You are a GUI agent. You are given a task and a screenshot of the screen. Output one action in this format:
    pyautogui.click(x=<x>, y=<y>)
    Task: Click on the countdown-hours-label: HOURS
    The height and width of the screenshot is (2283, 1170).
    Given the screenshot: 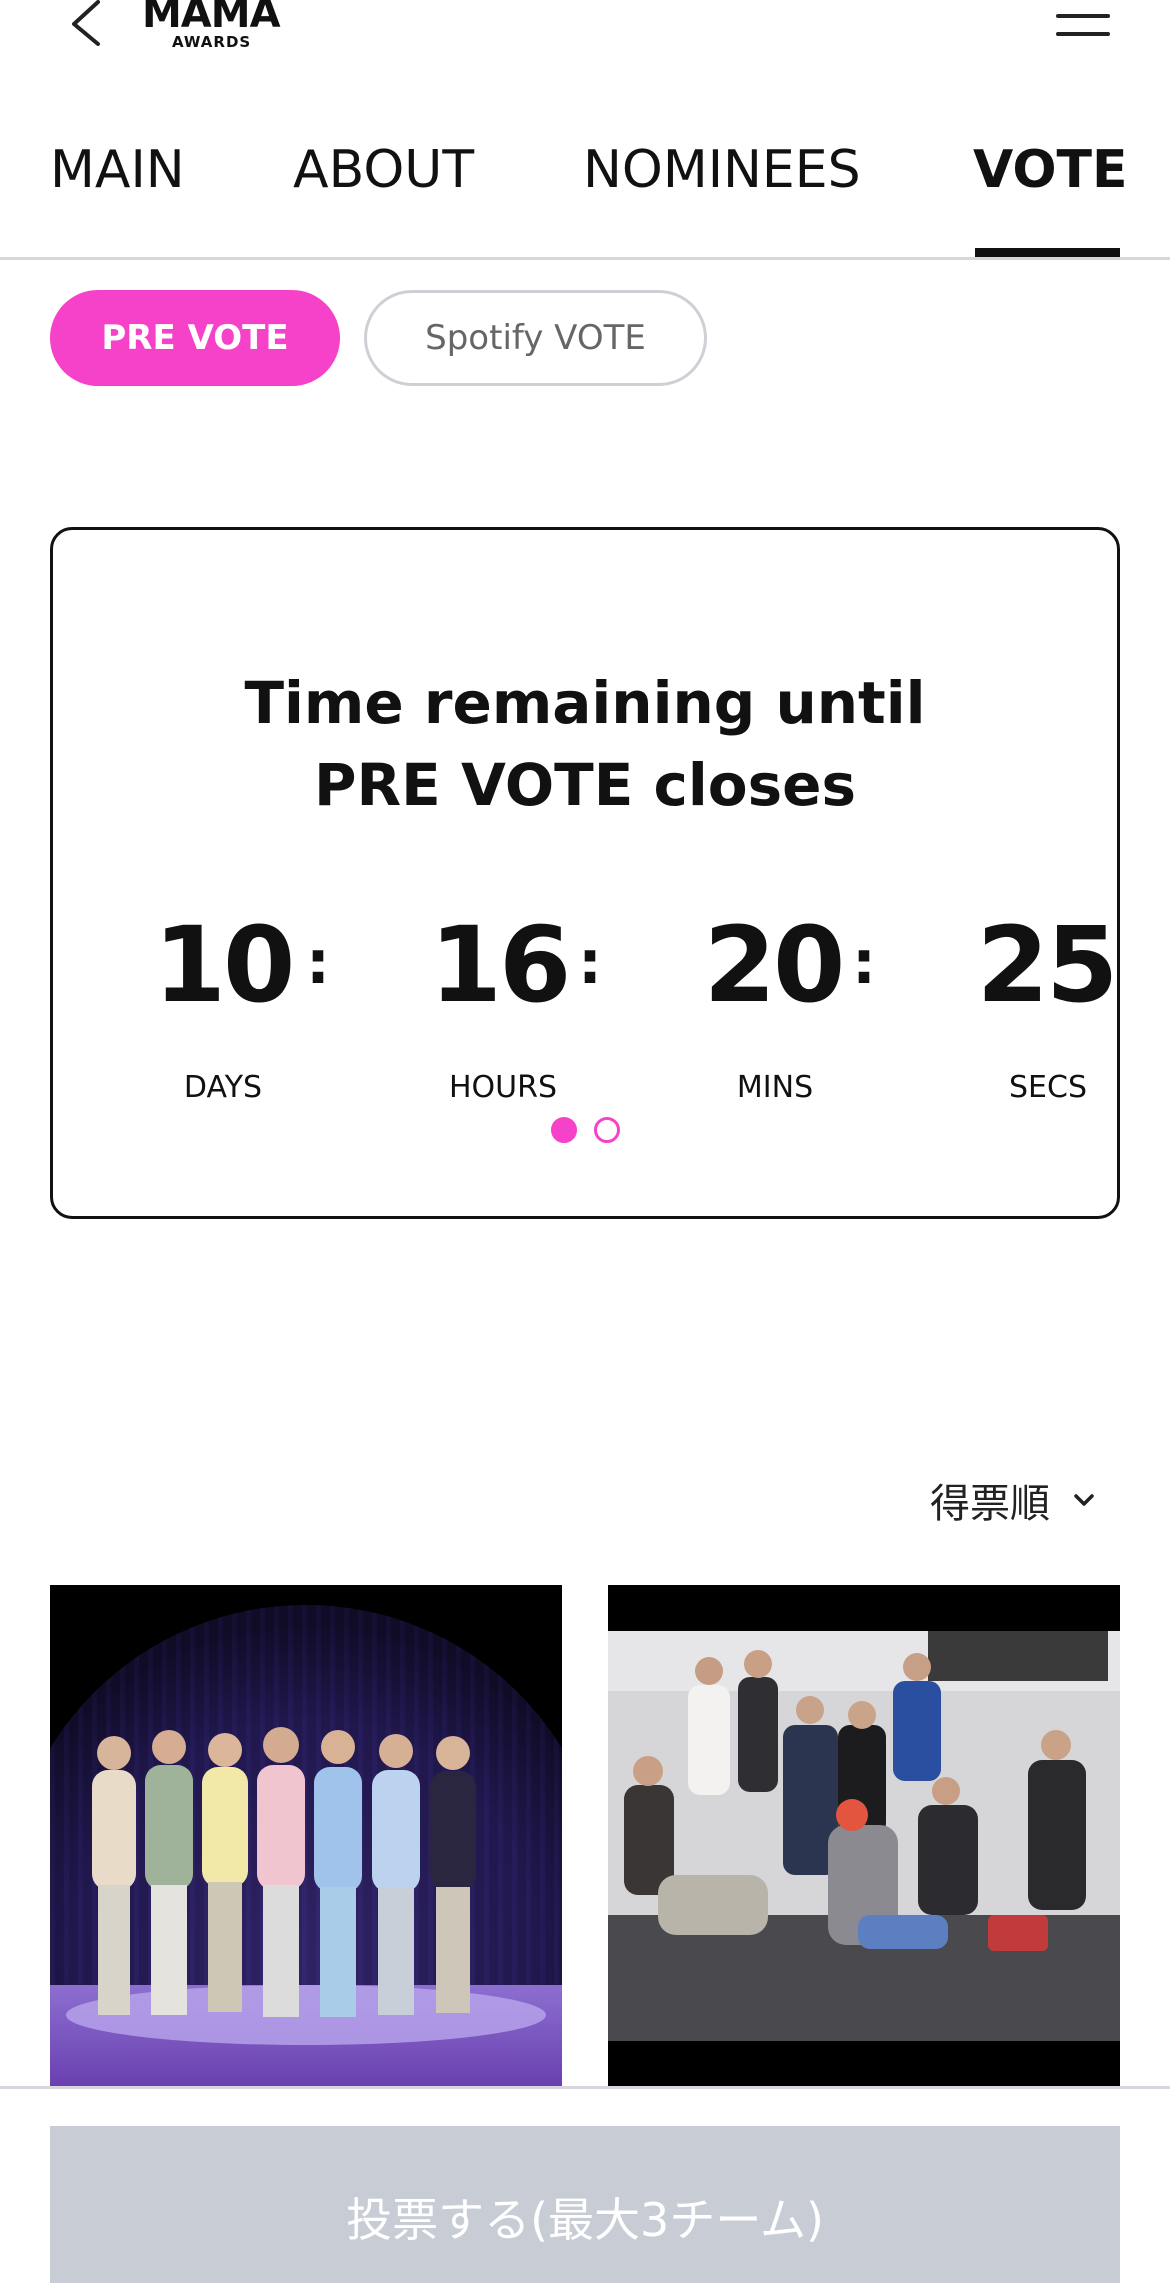 What is the action you would take?
    pyautogui.click(x=503, y=1087)
    